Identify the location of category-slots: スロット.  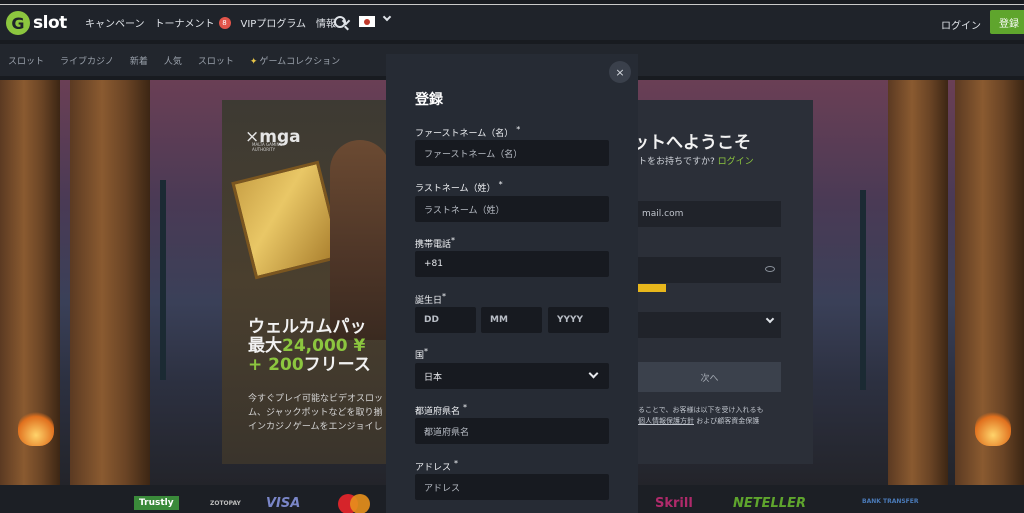
(26, 60).